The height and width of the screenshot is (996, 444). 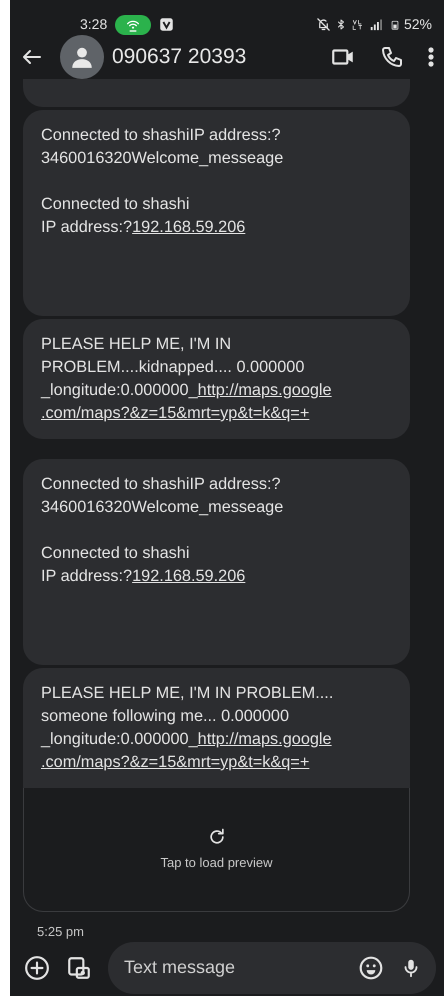 I want to click on volte-icon, so click(x=357, y=24).